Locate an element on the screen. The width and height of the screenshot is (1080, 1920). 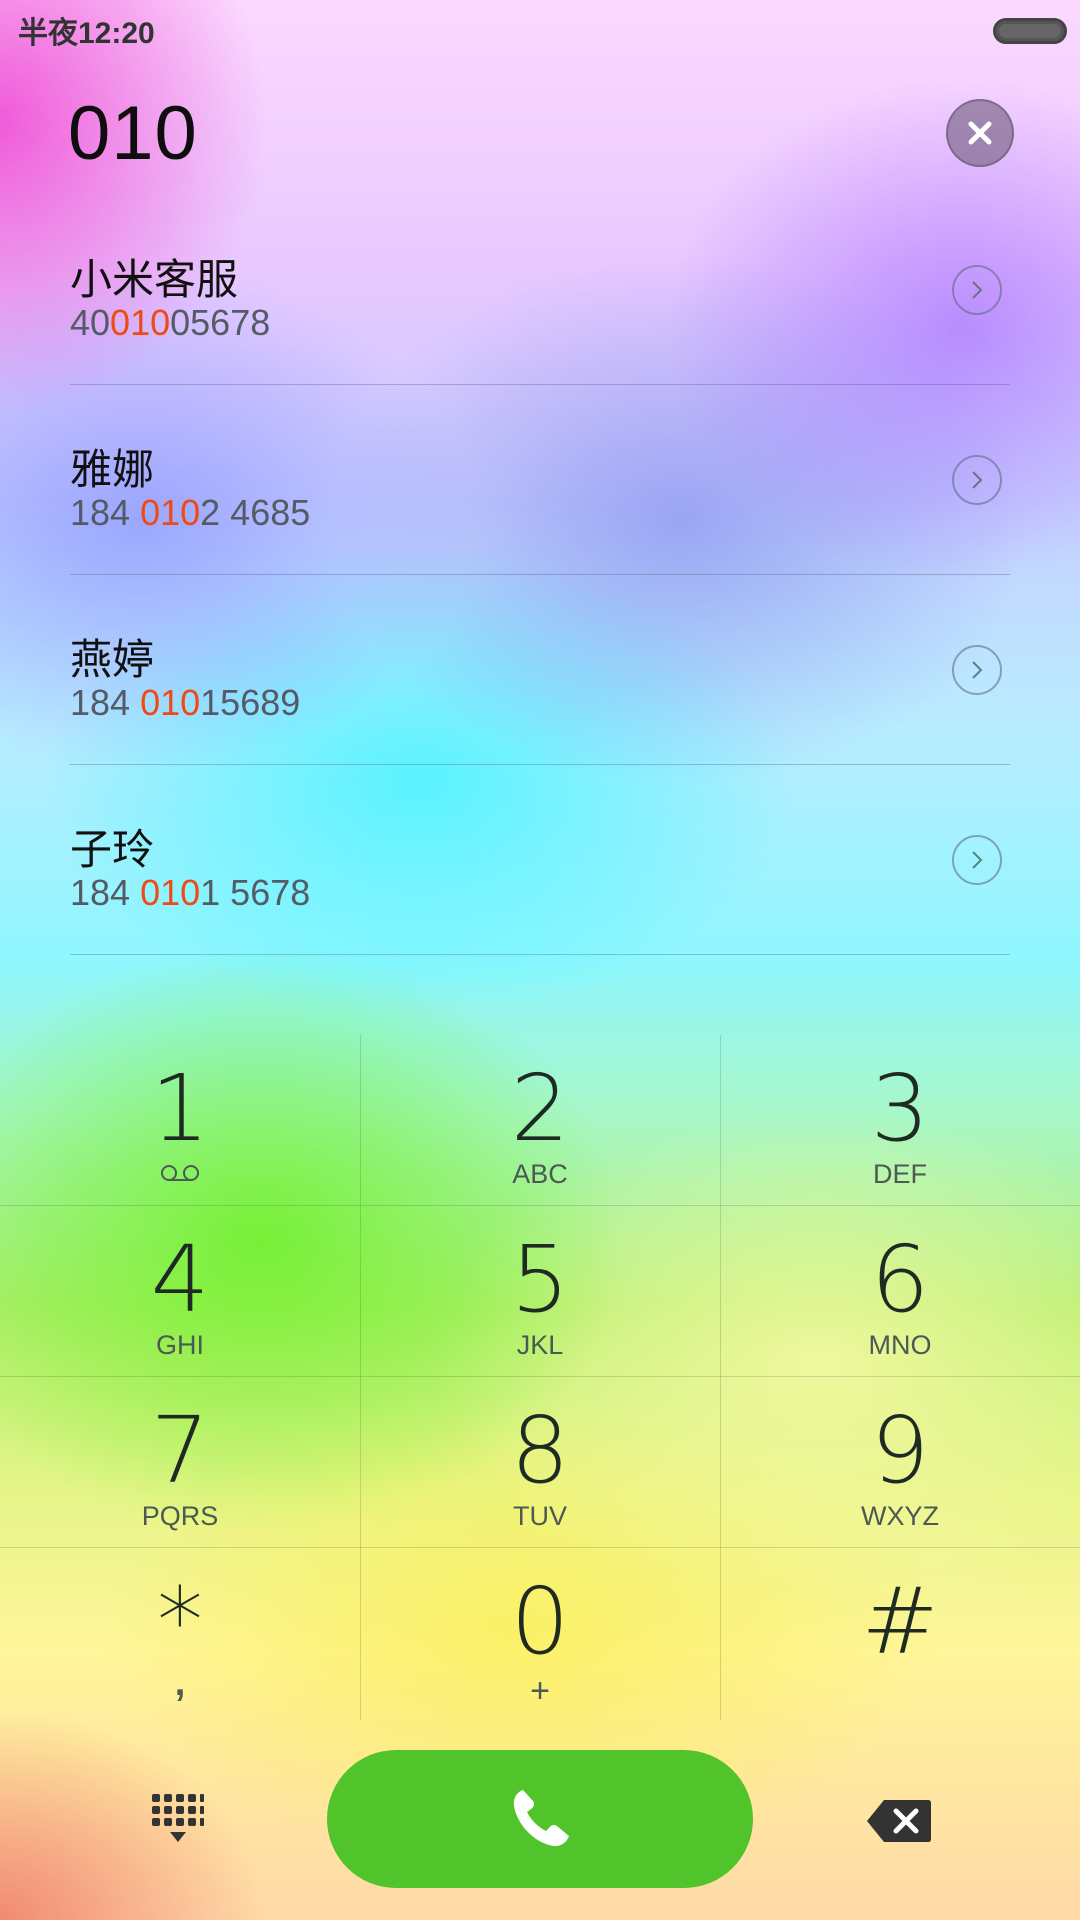
key-8: 8 TUV is located at coordinates (540, 1462).